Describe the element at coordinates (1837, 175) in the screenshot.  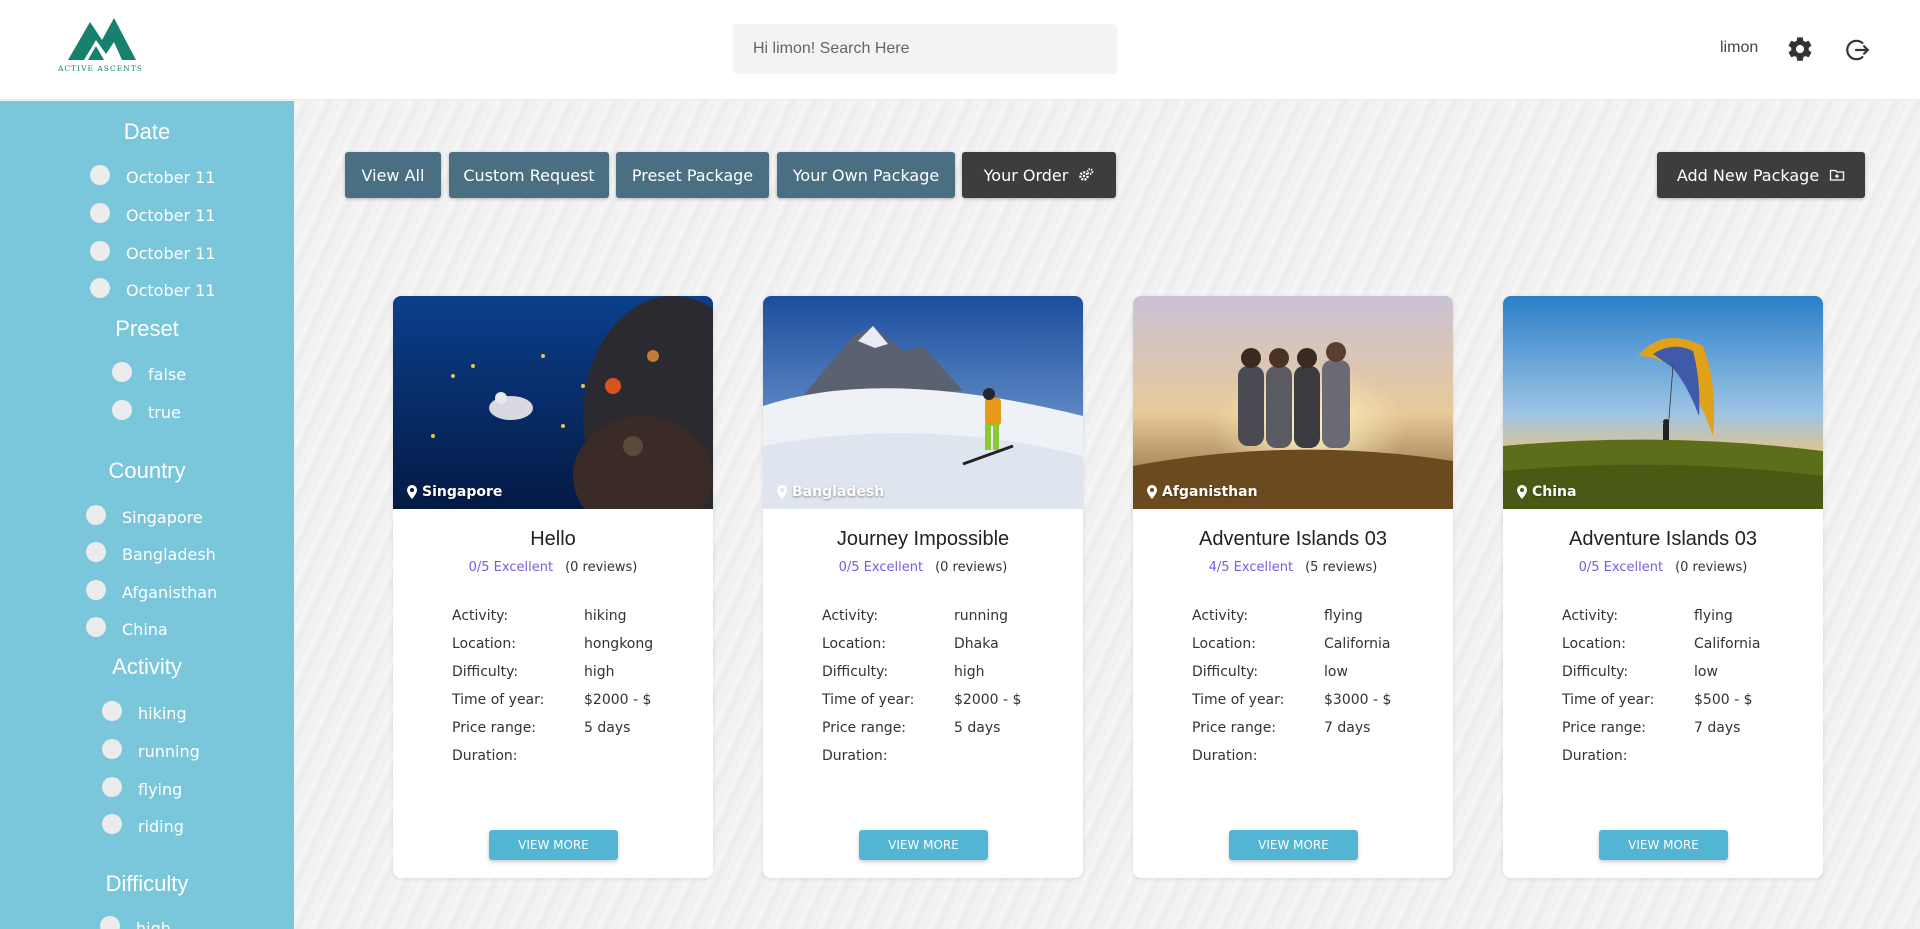
I see `folder-plus-icon` at that location.